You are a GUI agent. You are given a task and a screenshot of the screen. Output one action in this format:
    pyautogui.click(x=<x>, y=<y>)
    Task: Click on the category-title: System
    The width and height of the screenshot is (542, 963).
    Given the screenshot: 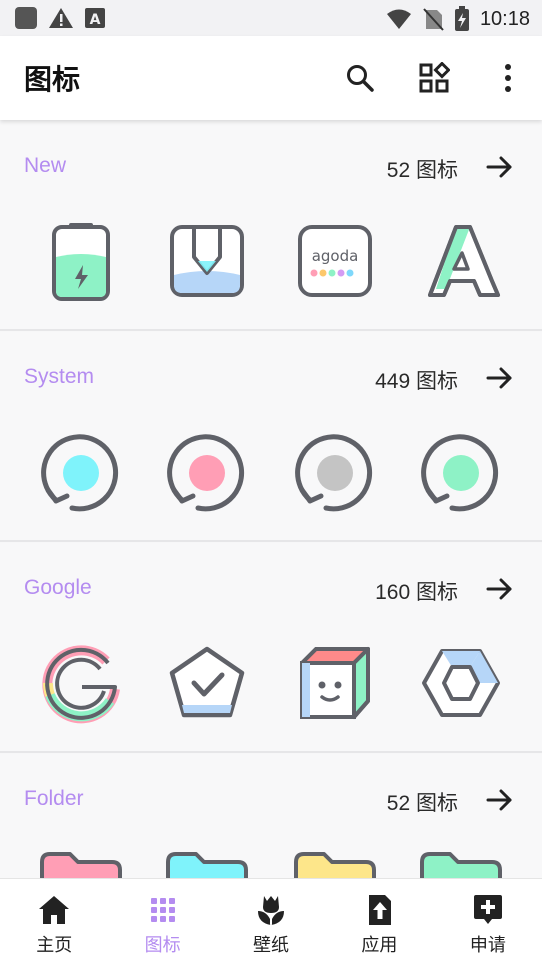 What is the action you would take?
    pyautogui.click(x=59, y=376)
    